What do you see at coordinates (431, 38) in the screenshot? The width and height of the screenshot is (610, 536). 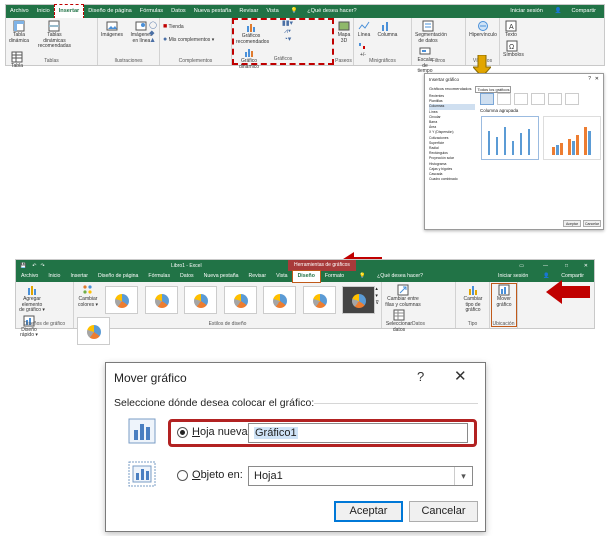 I see `slicer-label: Segmentación de datos` at bounding box center [431, 38].